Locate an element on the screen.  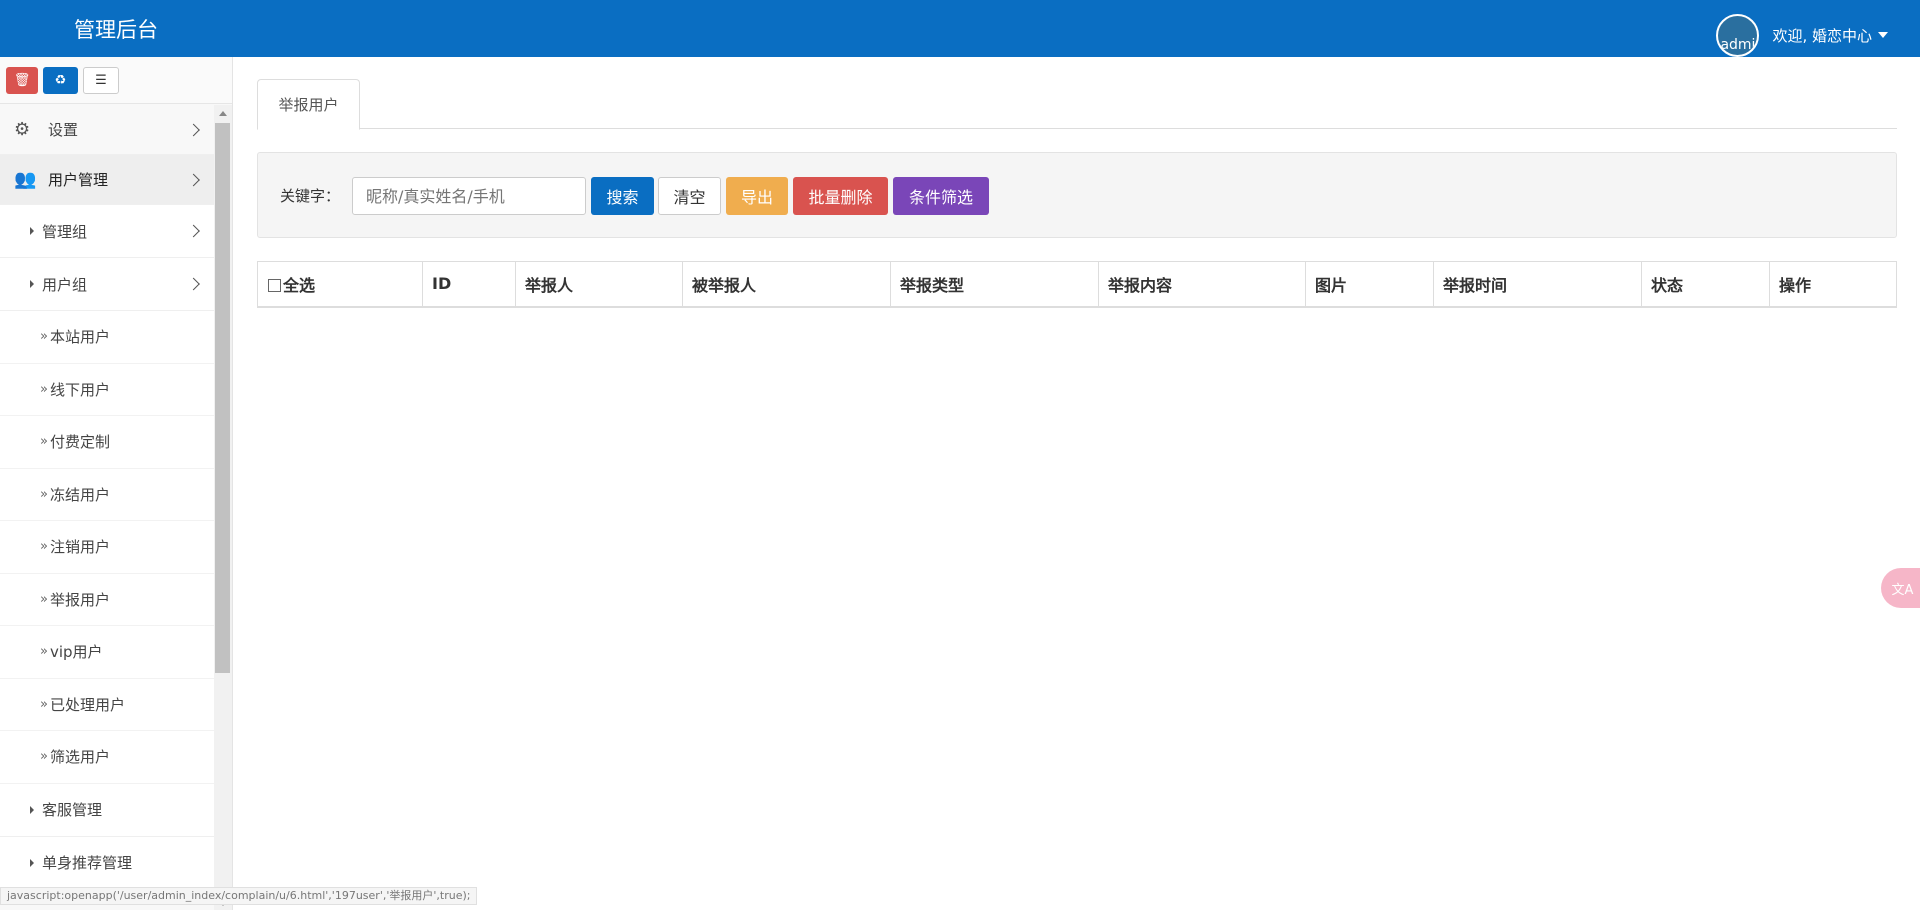
sidebar-subitem: » 已处理用户 is located at coordinates (107, 704).